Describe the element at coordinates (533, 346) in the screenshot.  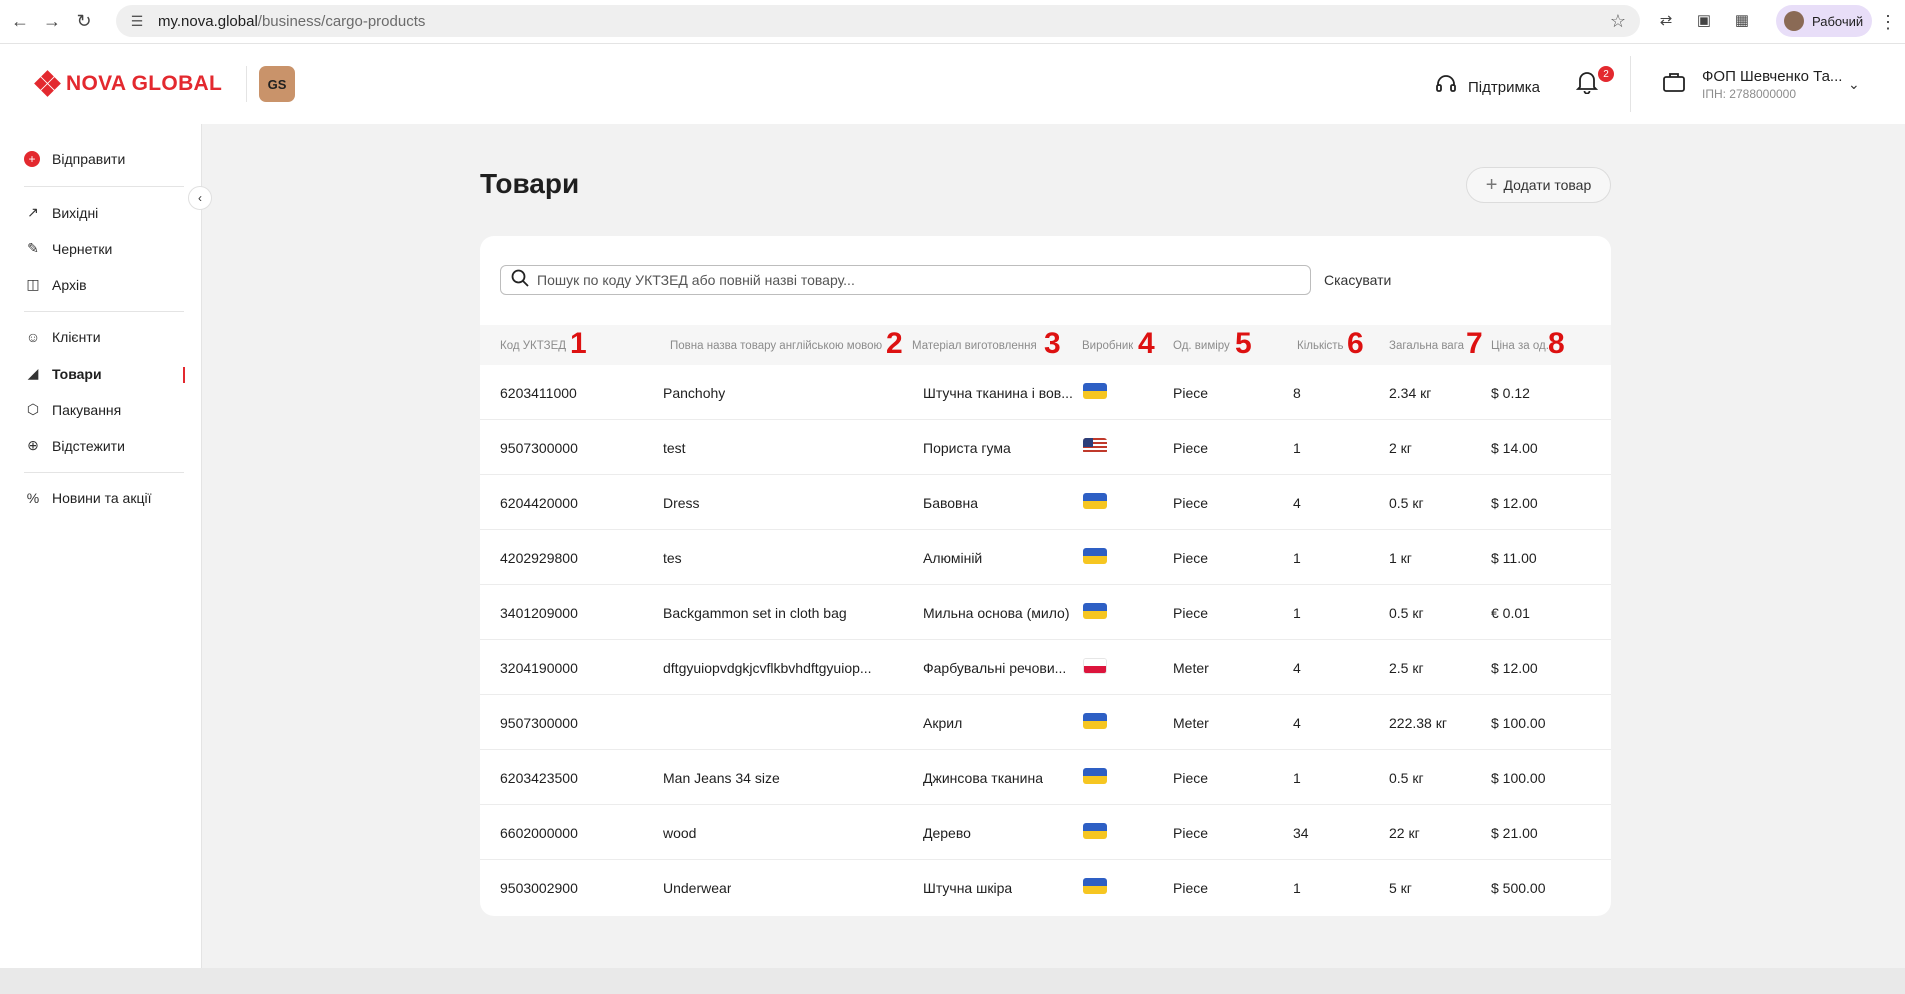
I see `column-header-code: Код УКТЗЕД` at that location.